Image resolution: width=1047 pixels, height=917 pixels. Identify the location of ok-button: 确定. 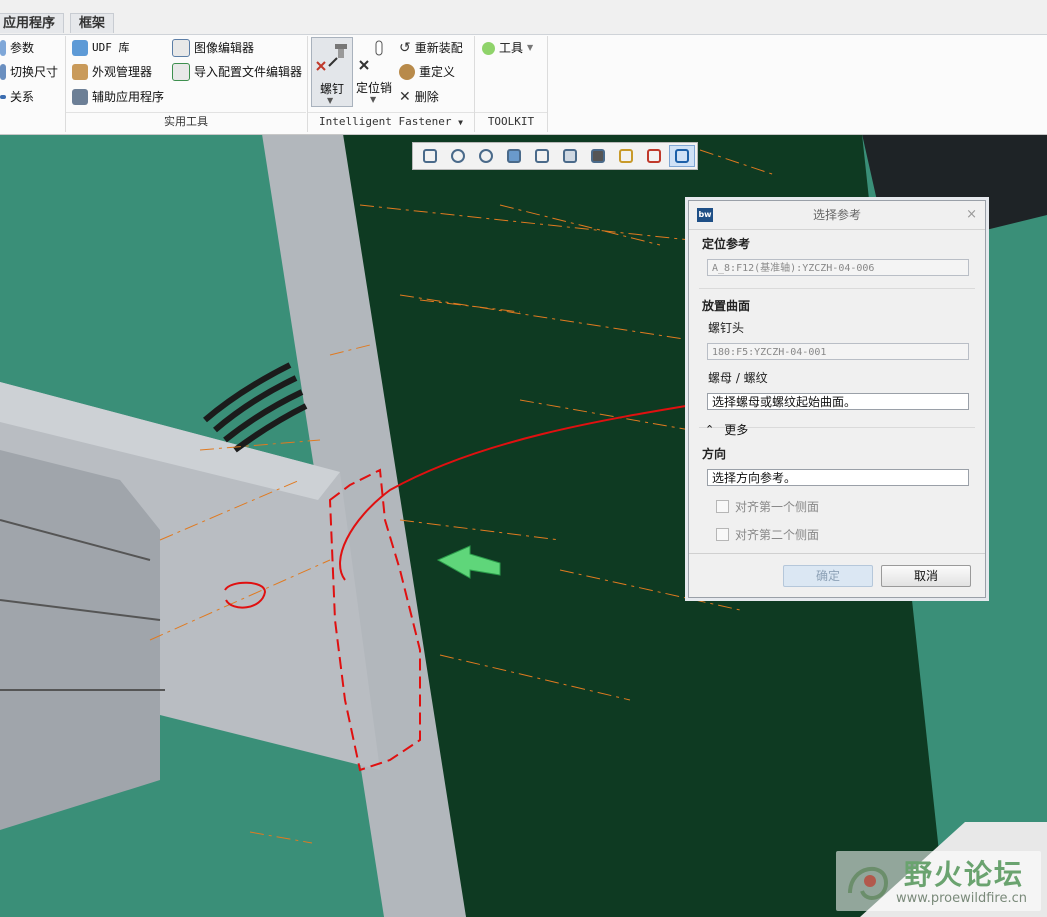
(828, 576).